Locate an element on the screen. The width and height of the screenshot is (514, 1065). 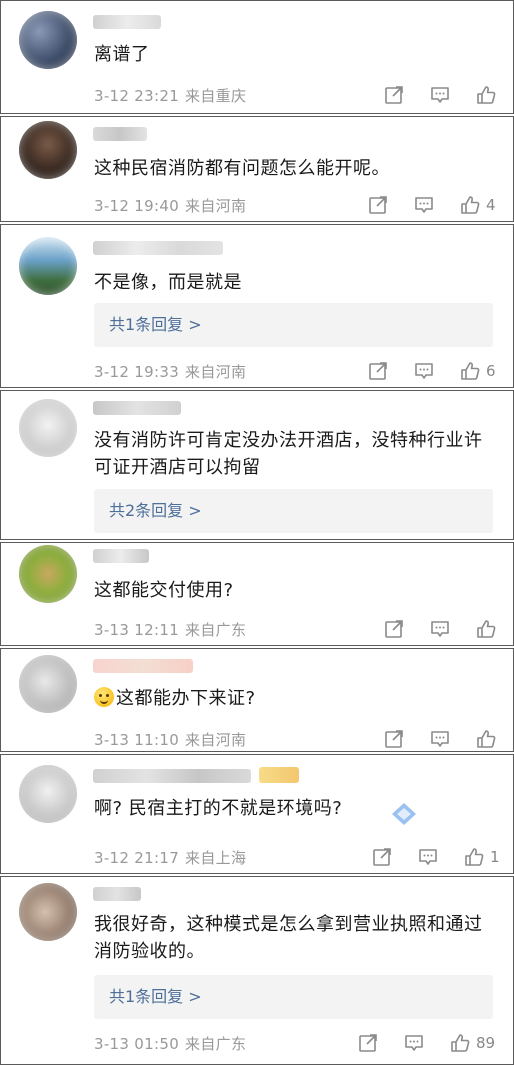
comment-meta: 3-12 21:17 来自上海 is located at coordinates (173, 857).